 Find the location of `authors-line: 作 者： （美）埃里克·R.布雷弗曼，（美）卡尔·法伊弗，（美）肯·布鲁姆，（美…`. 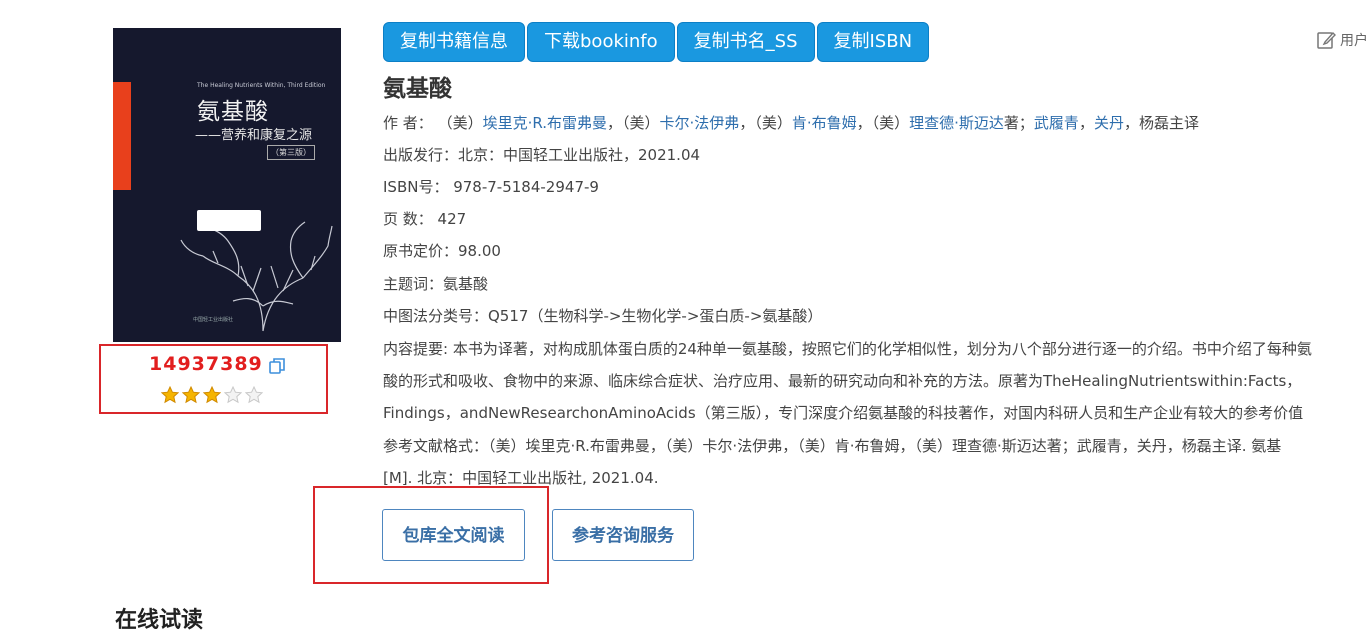

authors-line: 作 者： （美）埃里克·R.布雷弗曼，（美）卡尔·法伊弗，（美）肯·布鲁姆，（美… is located at coordinates (791, 123).